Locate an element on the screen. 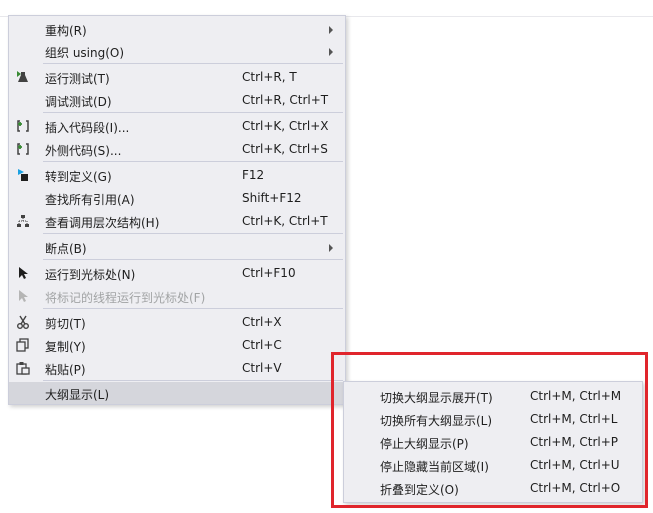 The width and height of the screenshot is (653, 513). menu-item-shortcut: Ctrl+K, Ctrl+T is located at coordinates (285, 221).